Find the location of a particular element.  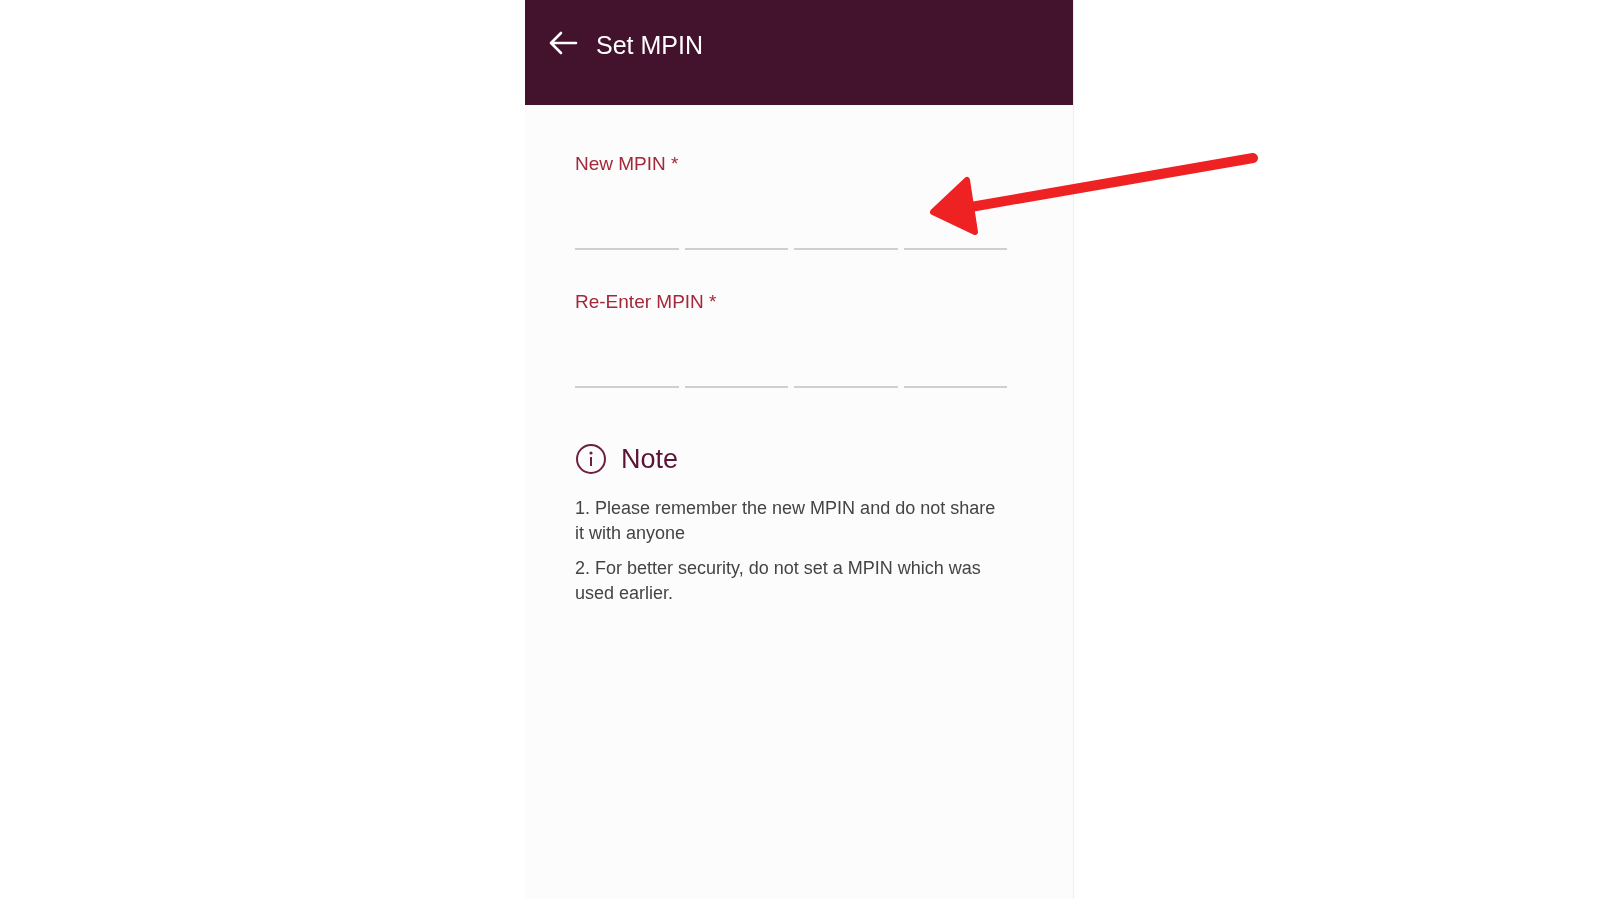

field-label: New MPIN * is located at coordinates (627, 164).